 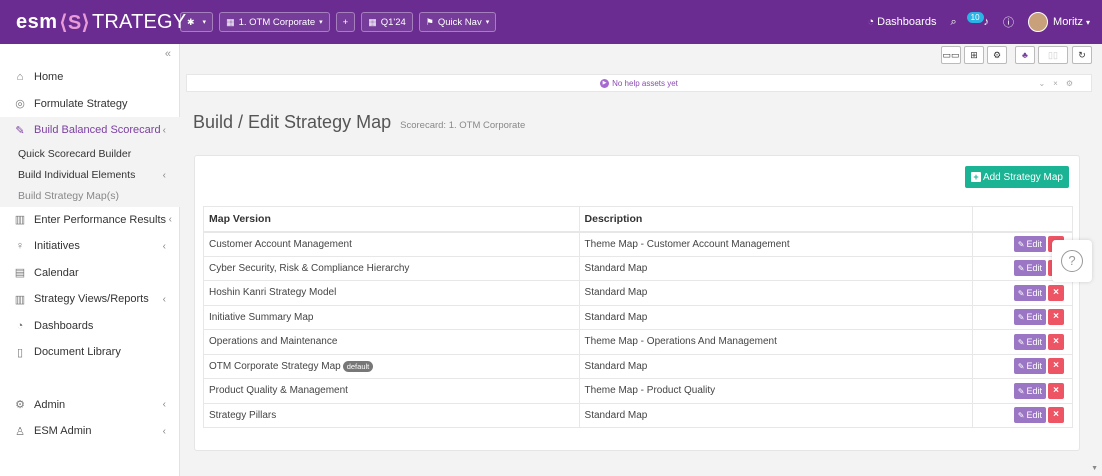 I want to click on toggle-view-button: ▭▭, so click(x=951, y=55).